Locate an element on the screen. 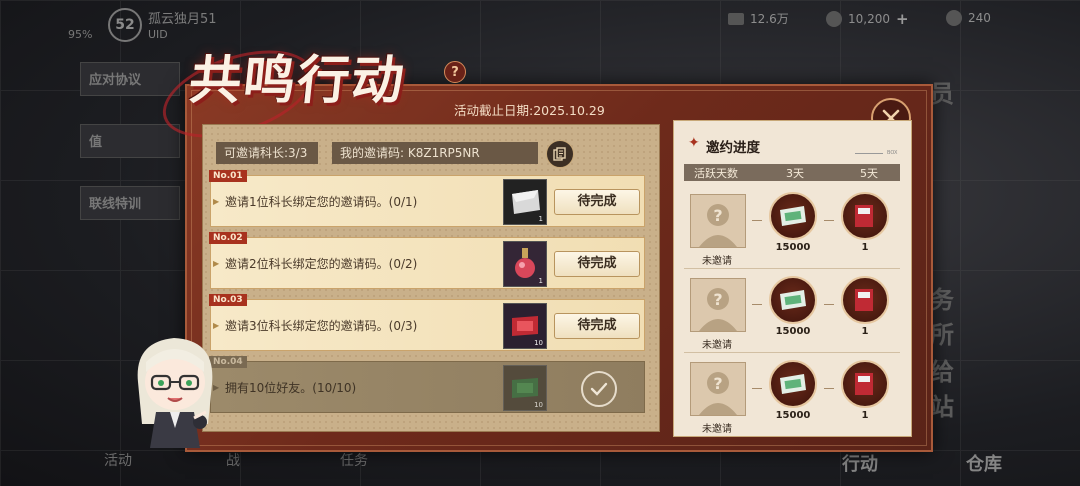  player-level: 52 is located at coordinates (125, 25).